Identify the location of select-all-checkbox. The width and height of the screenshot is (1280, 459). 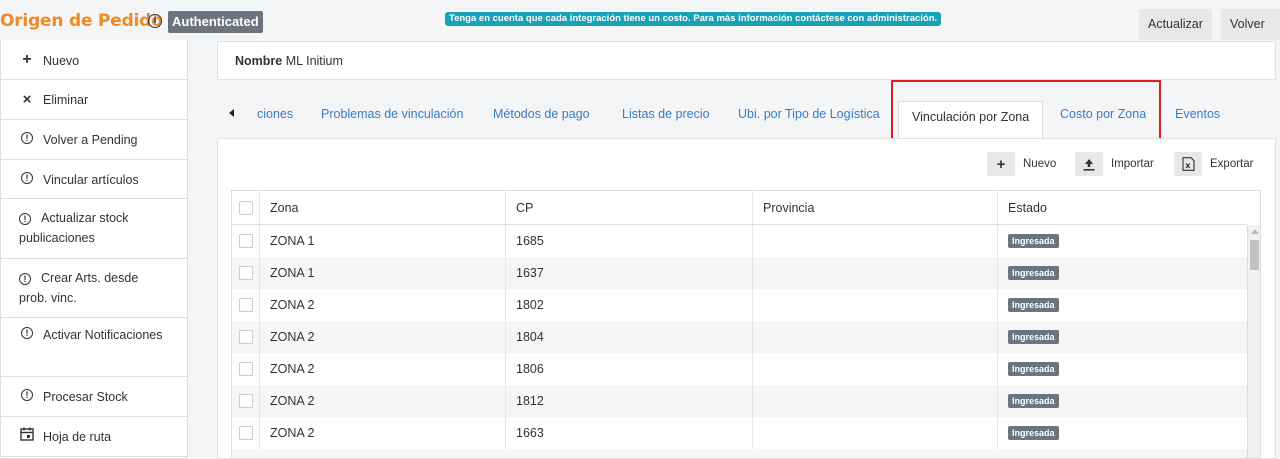
(246, 207).